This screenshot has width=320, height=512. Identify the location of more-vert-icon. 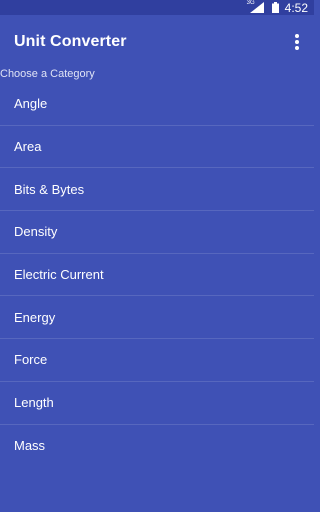
(297, 42).